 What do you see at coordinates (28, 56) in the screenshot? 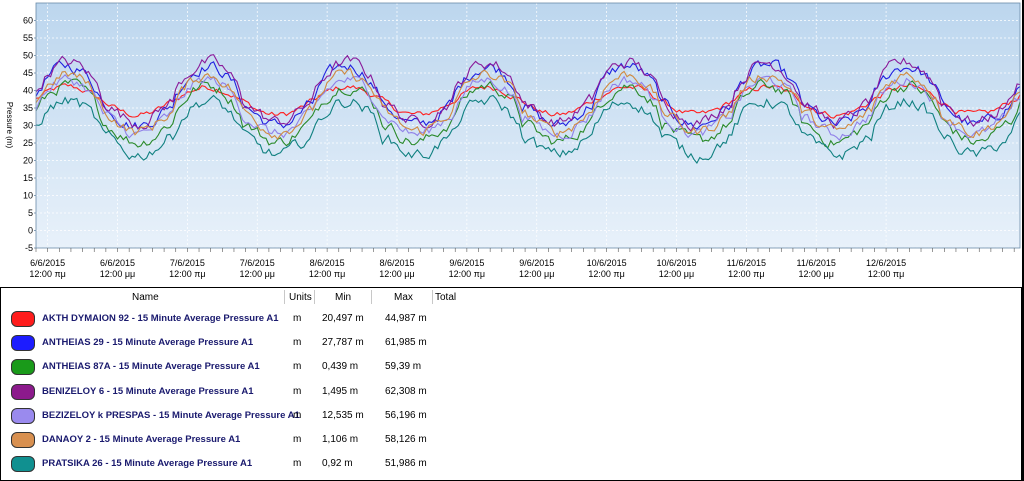
I see `y-tick-label: 50` at bounding box center [28, 56].